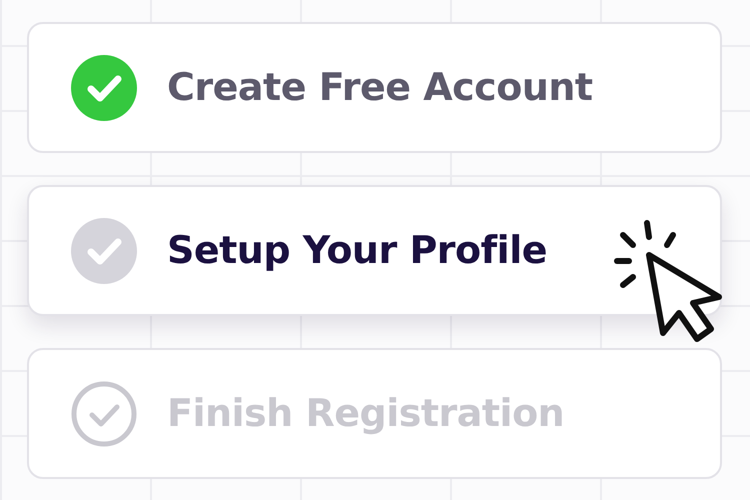 The width and height of the screenshot is (750, 500). What do you see at coordinates (357, 250) in the screenshot?
I see `step-label: Setup Your Profile` at bounding box center [357, 250].